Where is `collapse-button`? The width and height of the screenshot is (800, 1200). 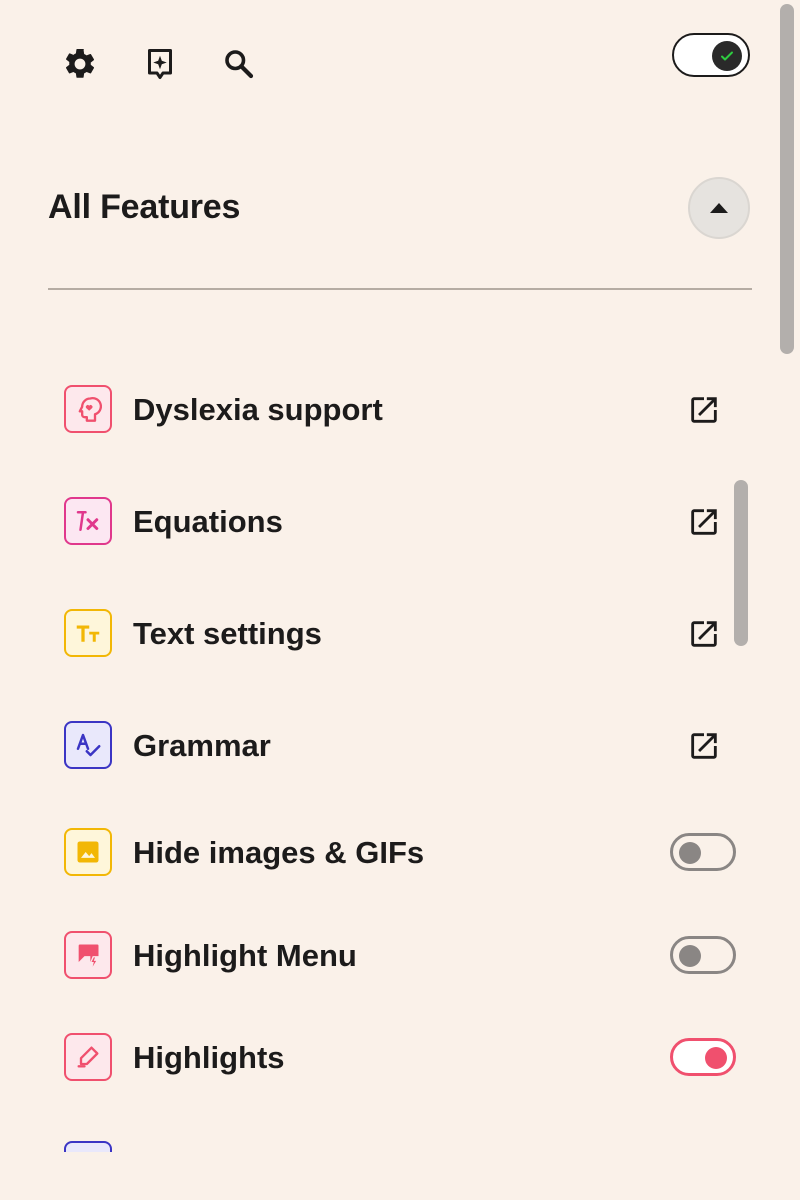 collapse-button is located at coordinates (719, 208).